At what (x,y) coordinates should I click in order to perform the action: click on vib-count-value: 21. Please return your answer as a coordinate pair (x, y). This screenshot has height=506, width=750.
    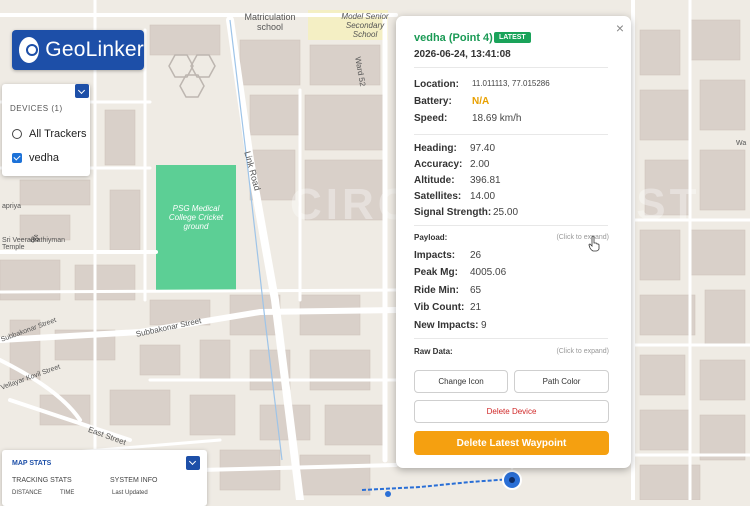
    Looking at the image, I should click on (476, 307).